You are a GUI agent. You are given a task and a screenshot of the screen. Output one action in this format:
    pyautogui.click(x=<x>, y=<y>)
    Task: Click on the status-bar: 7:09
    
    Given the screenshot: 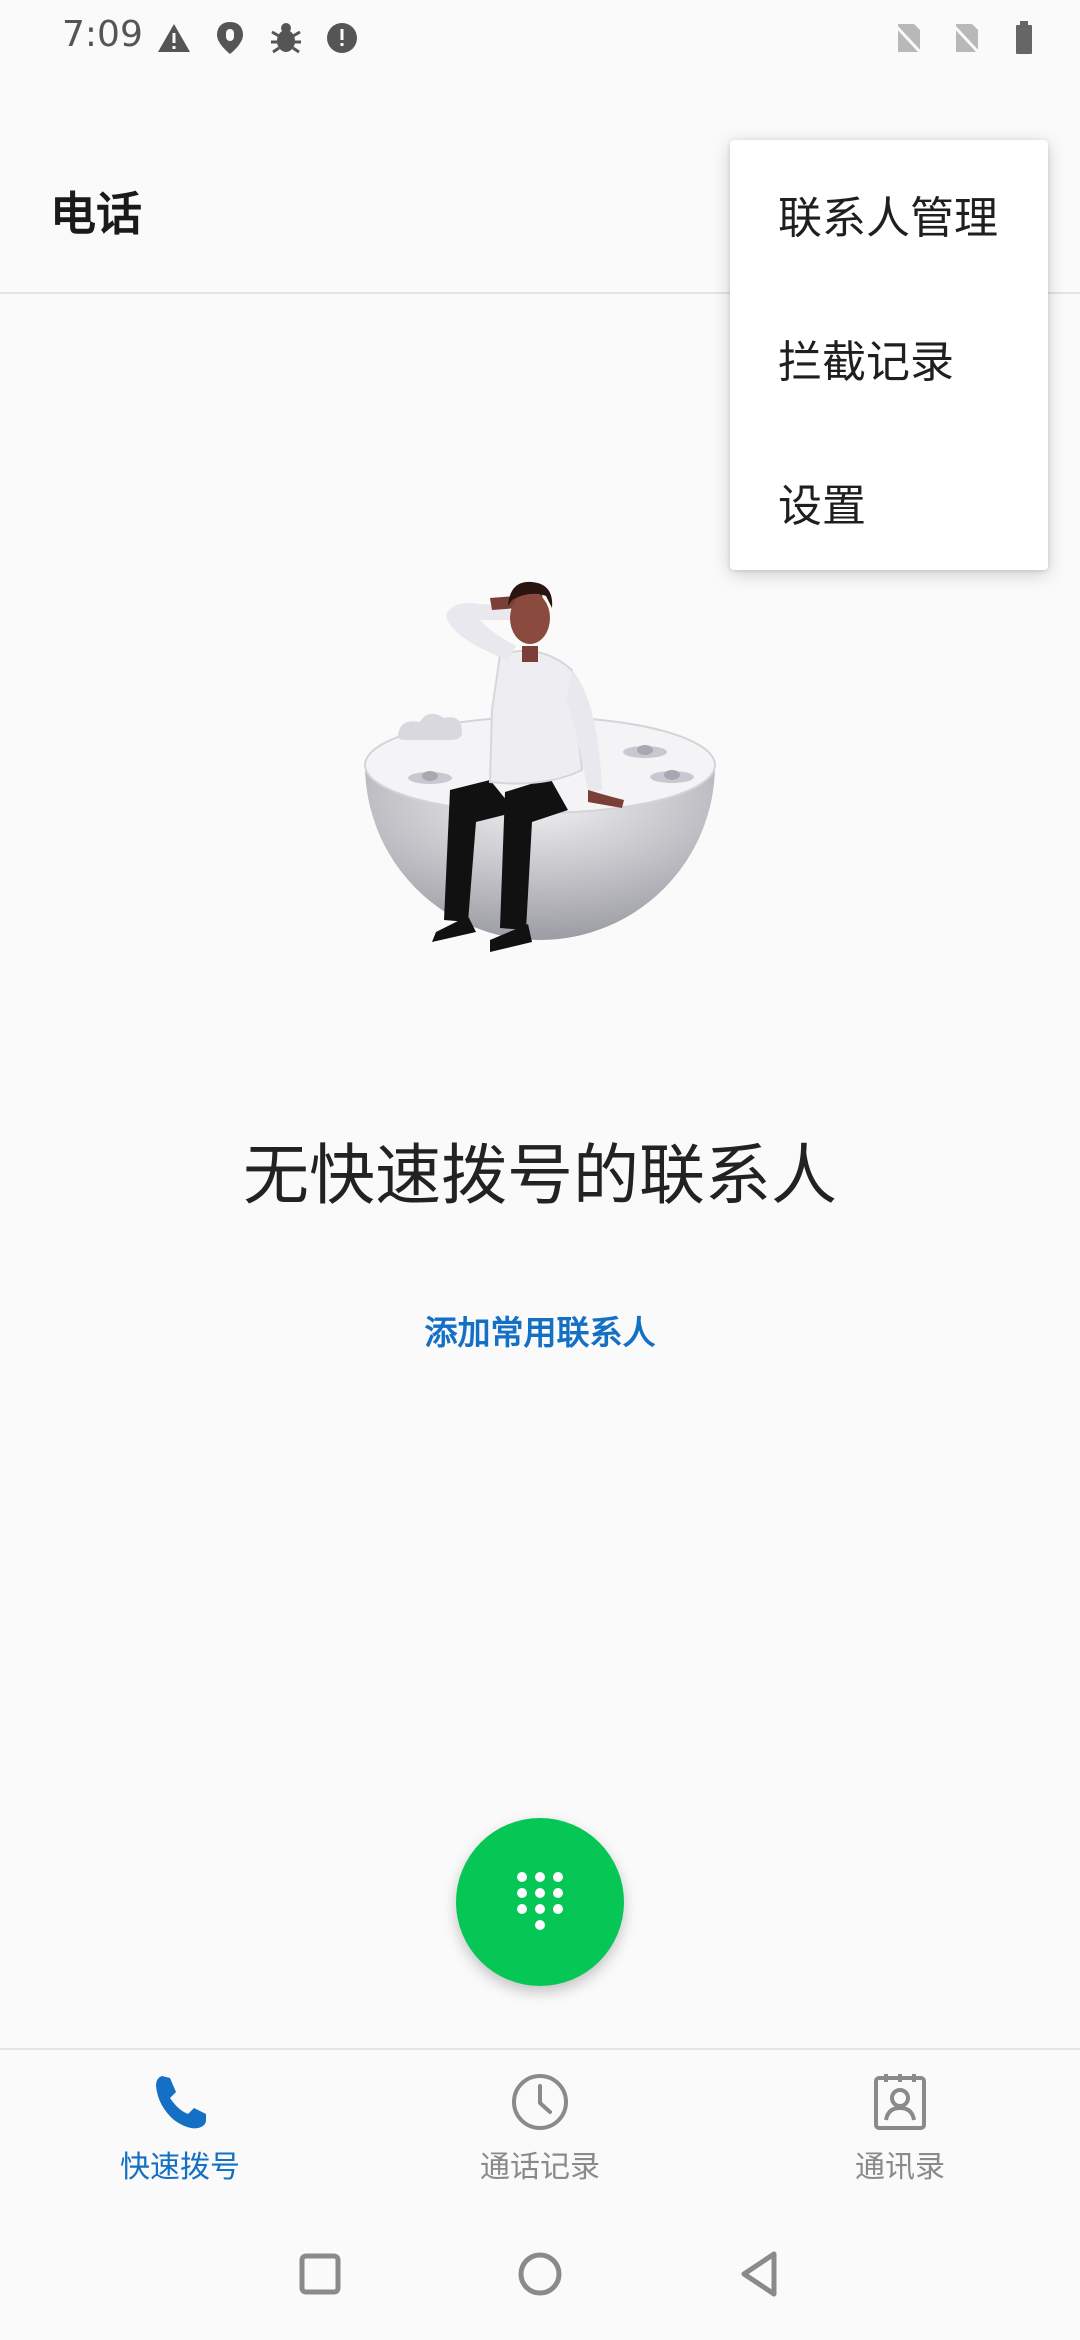 What is the action you would take?
    pyautogui.click(x=540, y=40)
    